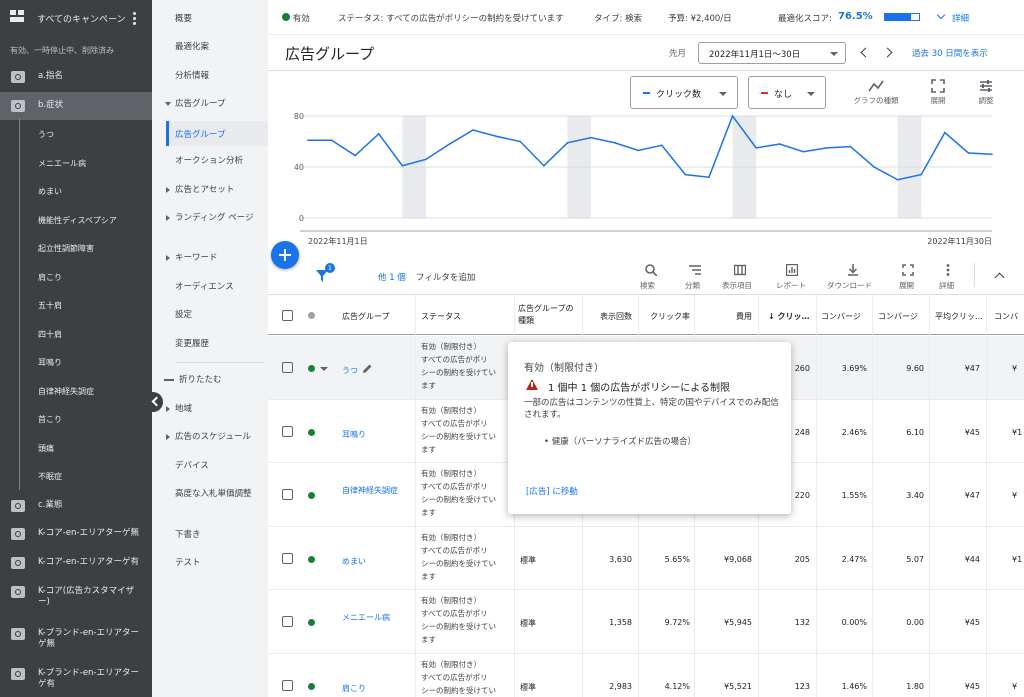 This screenshot has height=697, width=1024. What do you see at coordinates (50, 476) in the screenshot?
I see `adgroup-item: 不眠症` at bounding box center [50, 476].